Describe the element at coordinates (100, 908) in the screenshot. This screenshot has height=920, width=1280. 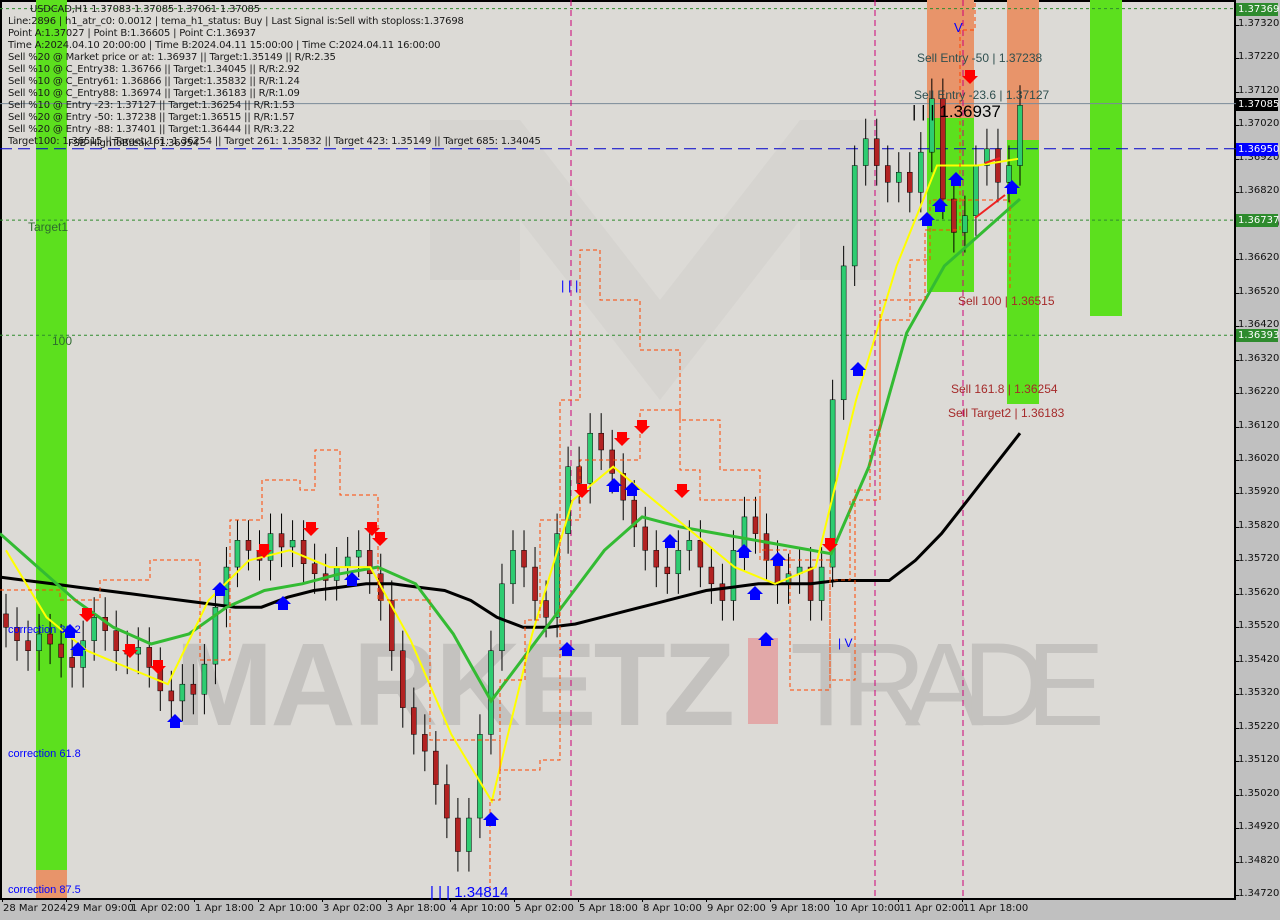
I see `x-tick-label: 29 Mar 09:00` at that location.